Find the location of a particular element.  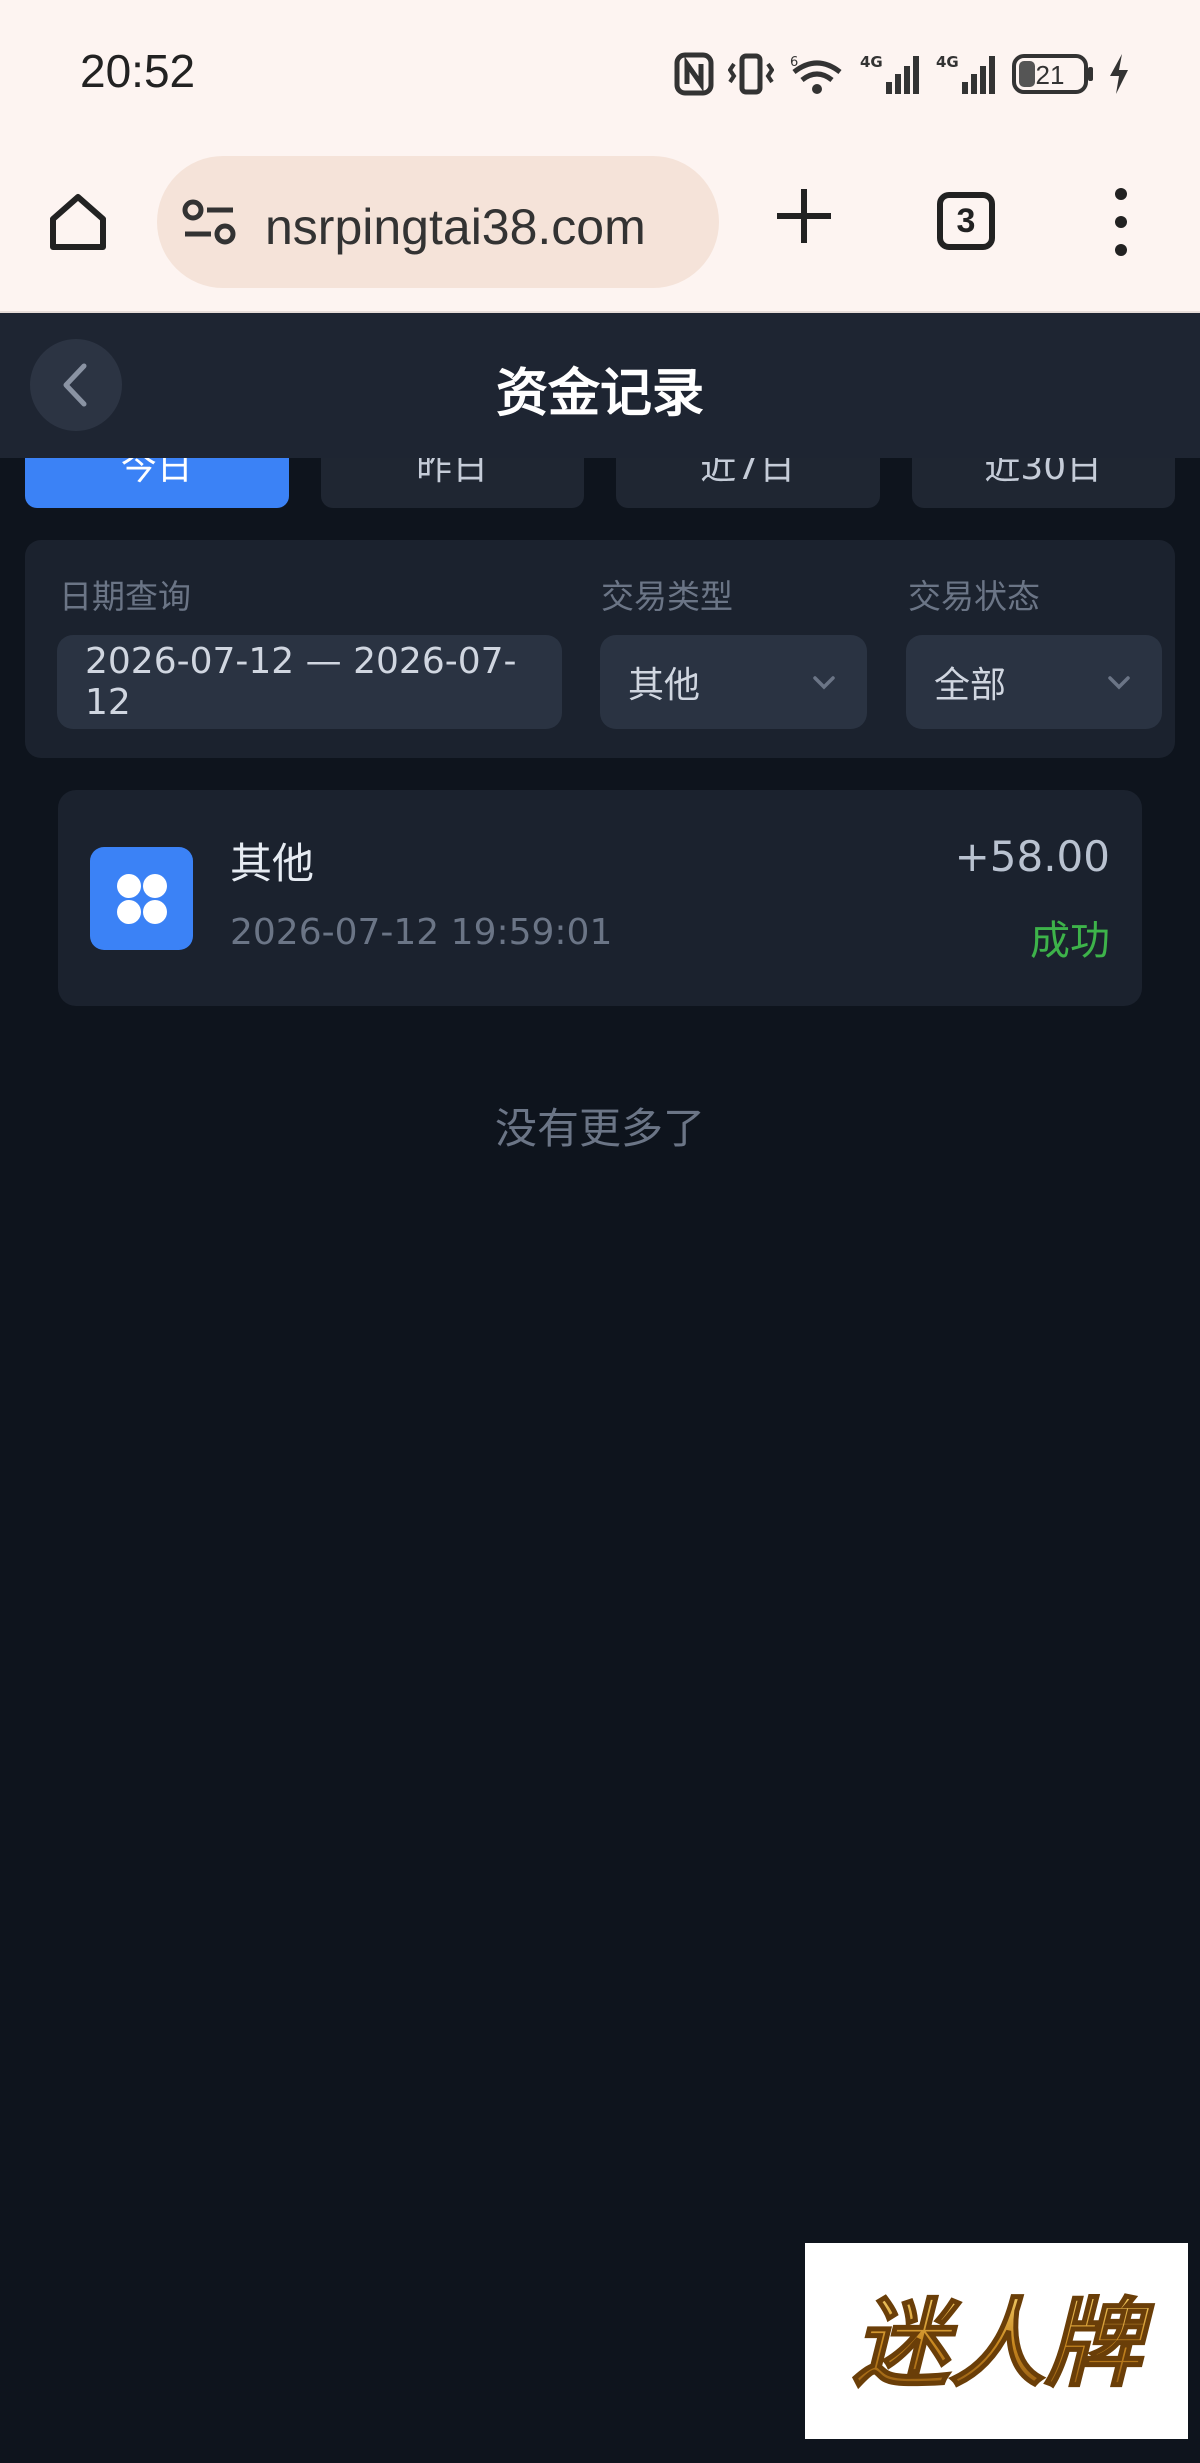

status-icons: 6 4G 4G 21 is located at coordinates (902, 74).